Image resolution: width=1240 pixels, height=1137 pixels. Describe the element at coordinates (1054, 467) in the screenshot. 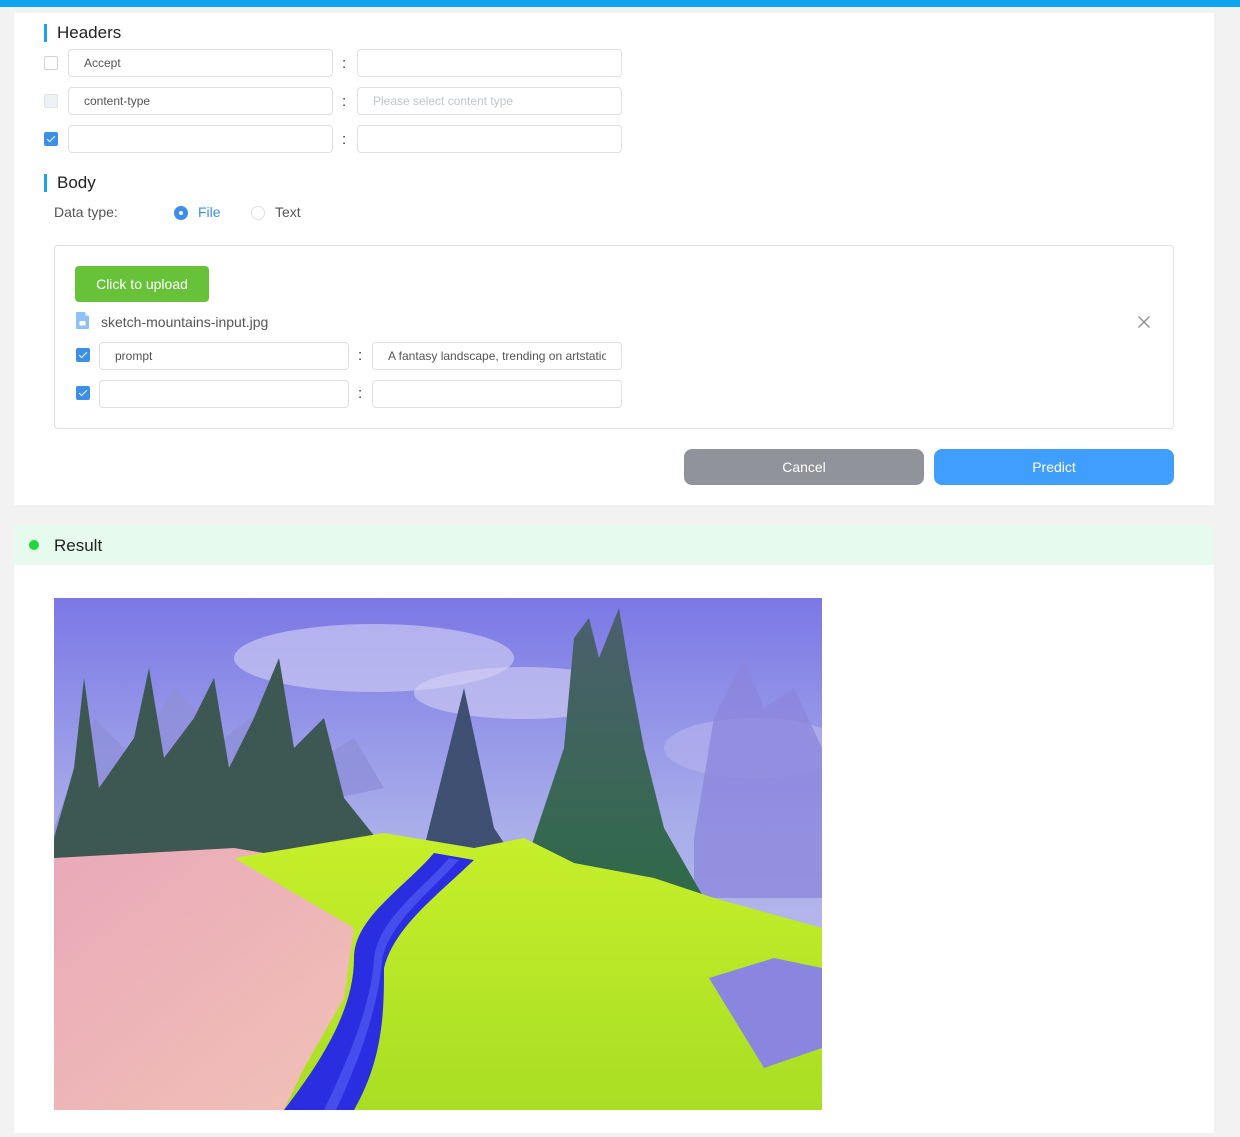

I see `predict-button: Predict` at that location.